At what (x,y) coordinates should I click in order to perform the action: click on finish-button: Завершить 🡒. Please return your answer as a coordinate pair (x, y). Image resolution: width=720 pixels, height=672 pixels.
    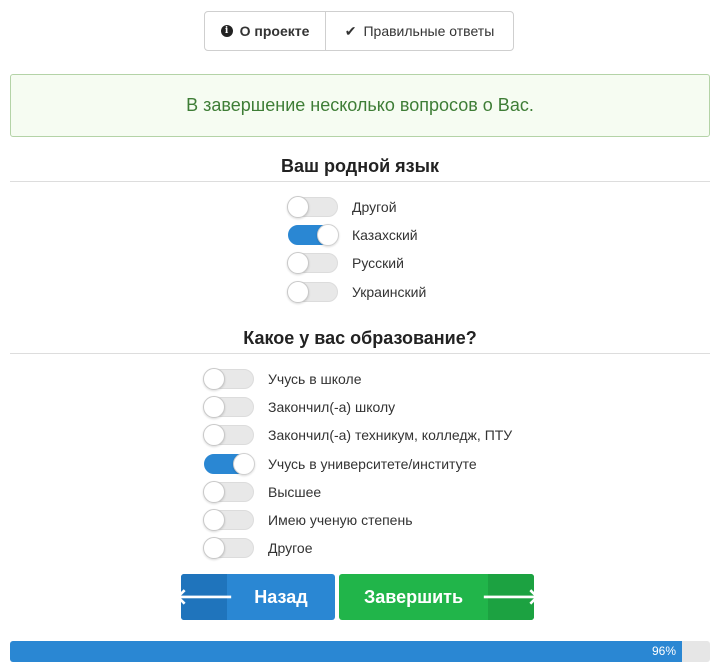
    Looking at the image, I should click on (436, 597).